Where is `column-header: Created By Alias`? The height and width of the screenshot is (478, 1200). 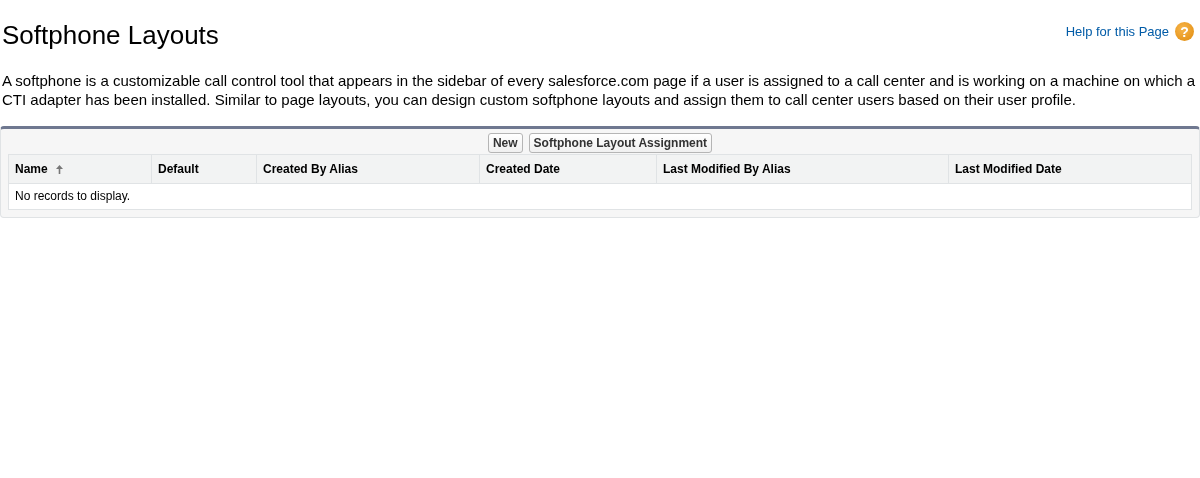
column-header: Created By Alias is located at coordinates (367, 169).